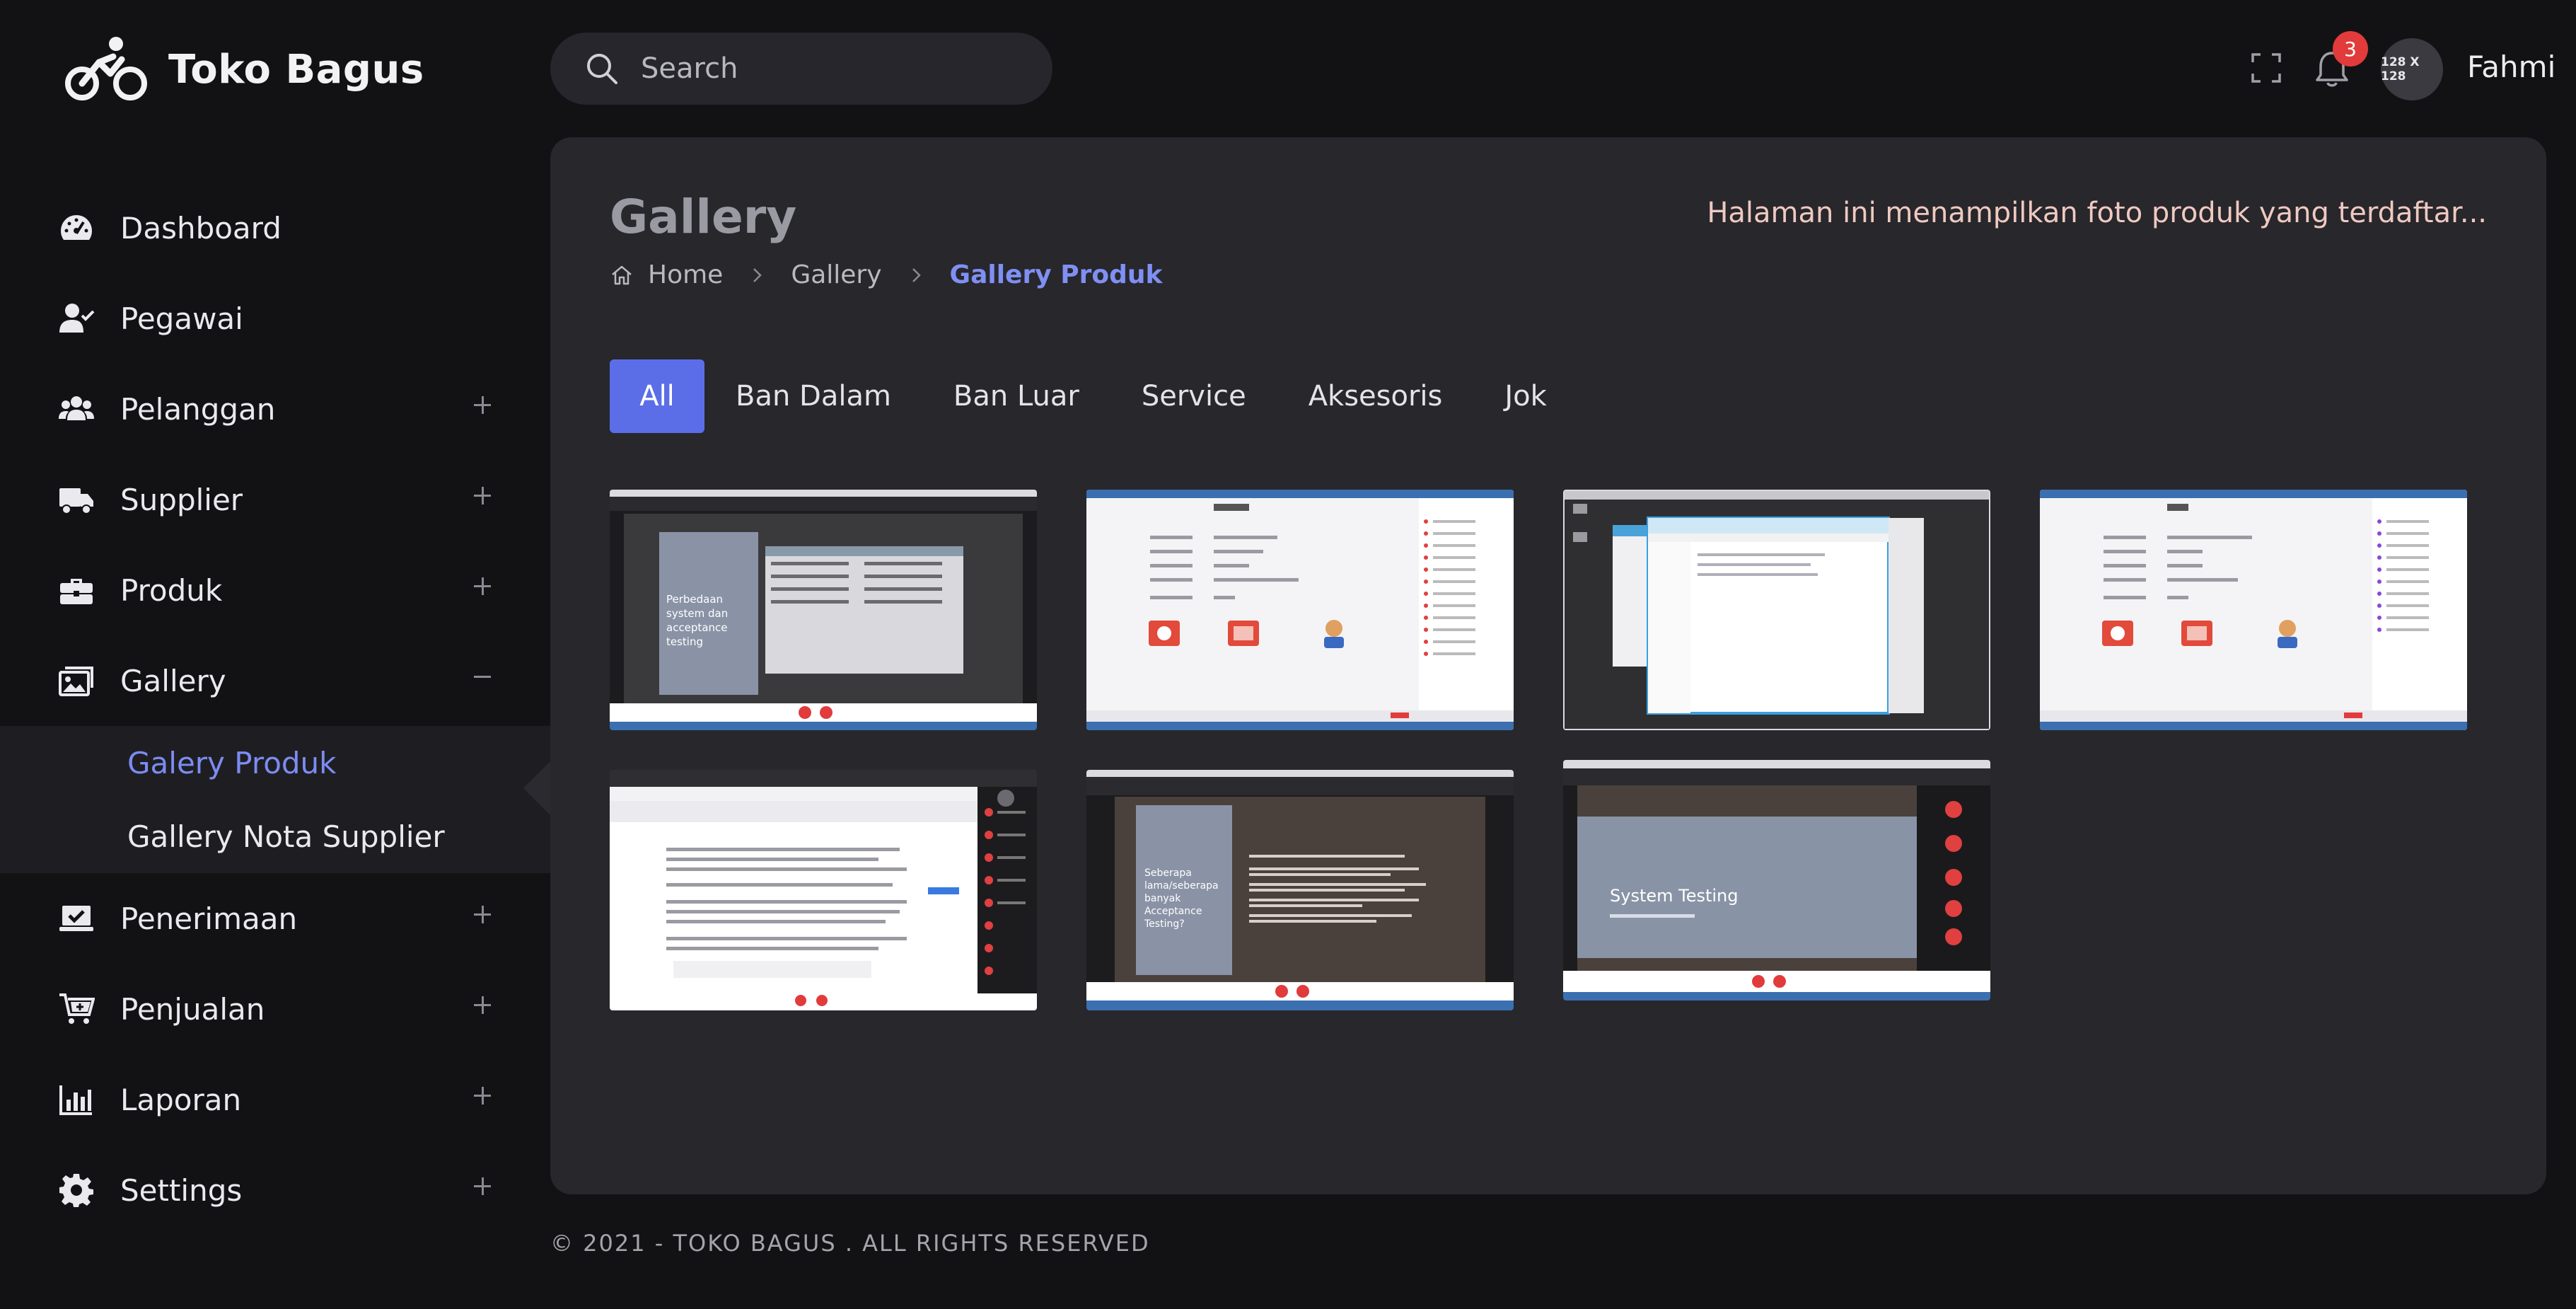 This screenshot has width=2576, height=1309. I want to click on gallery-image: Perbedaan system dan acceptance testing, so click(823, 610).